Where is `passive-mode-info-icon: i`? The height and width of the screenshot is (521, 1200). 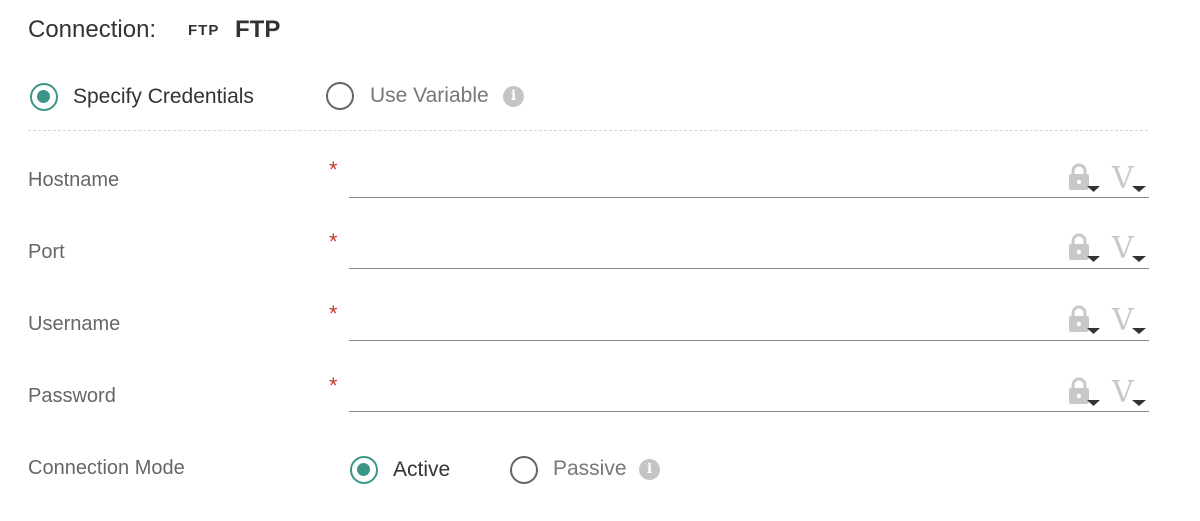 passive-mode-info-icon: i is located at coordinates (649, 469).